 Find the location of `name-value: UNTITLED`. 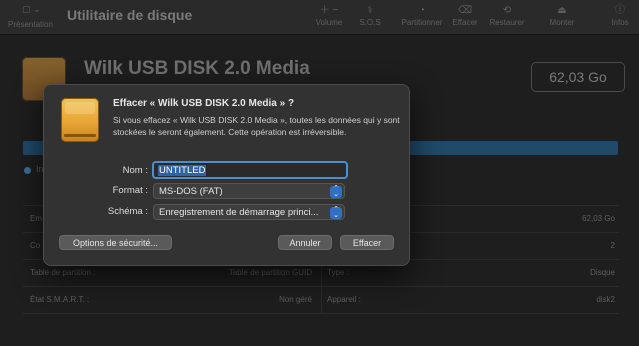

name-value: UNTITLED is located at coordinates (182, 170).